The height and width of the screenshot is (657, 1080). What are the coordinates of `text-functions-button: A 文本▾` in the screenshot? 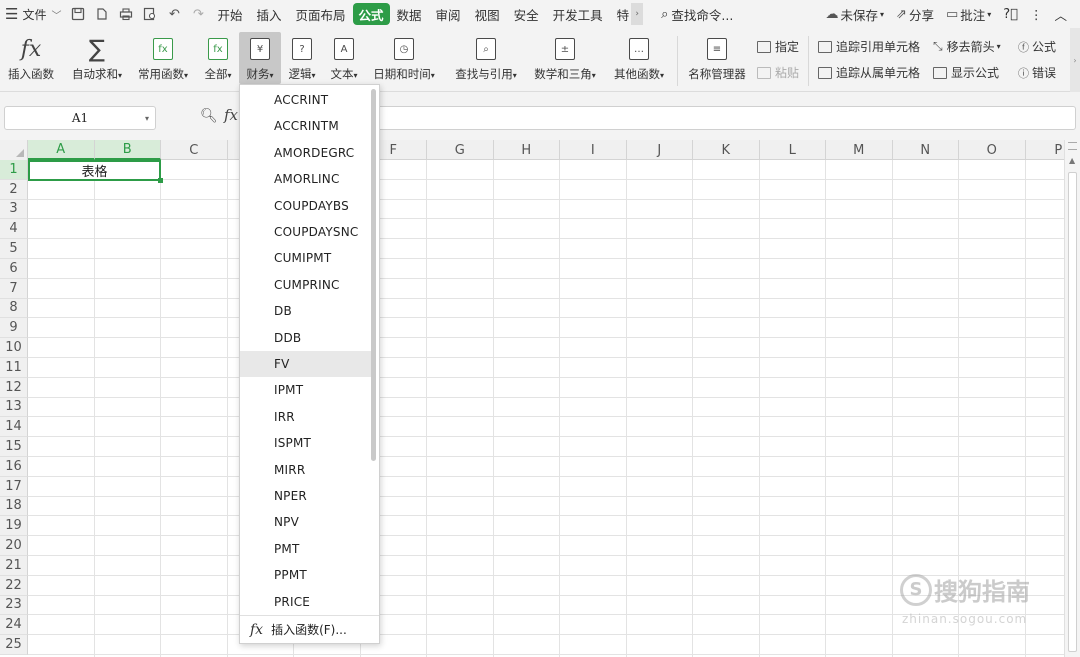 It's located at (344, 58).